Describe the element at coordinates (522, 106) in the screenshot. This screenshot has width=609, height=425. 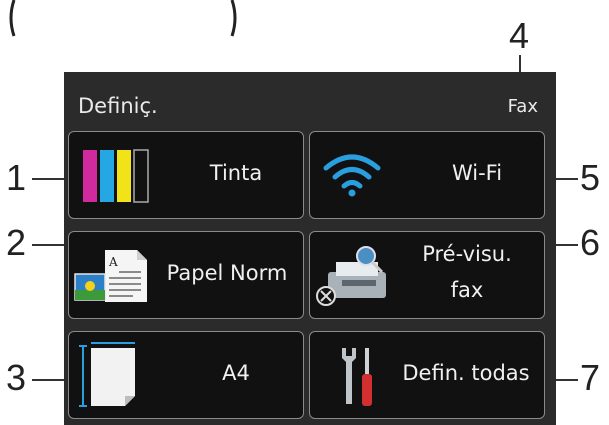
I see `fax-mode-indicator: Fax` at that location.